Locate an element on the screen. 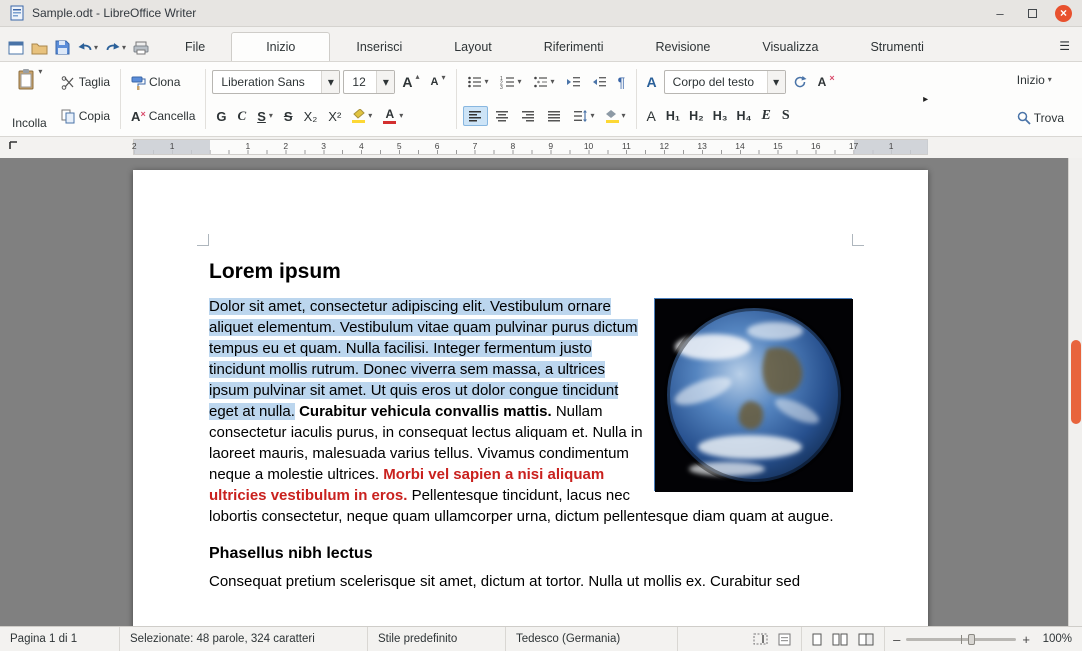  outline-list-button: ▾ is located at coordinates (544, 82).